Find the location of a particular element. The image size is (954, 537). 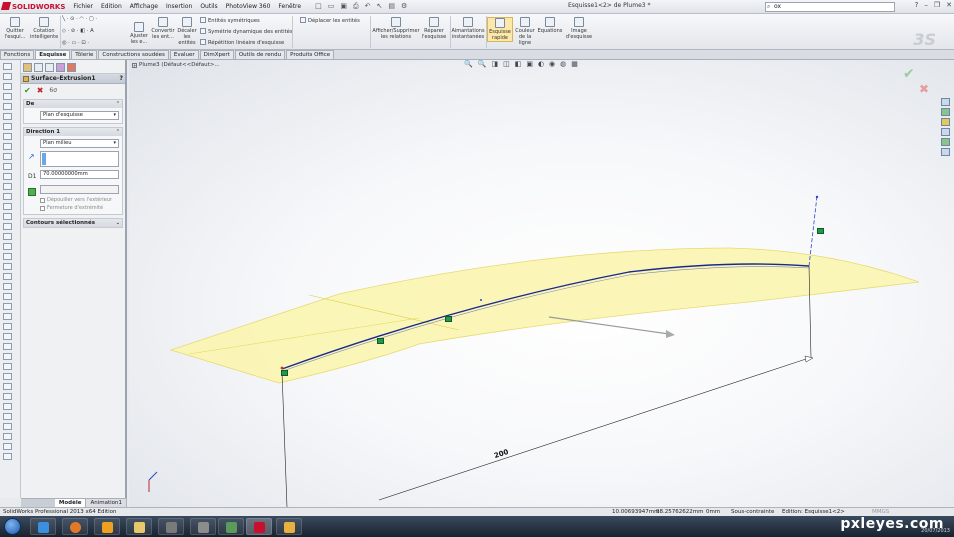

new-icon: □ is located at coordinates (318, 6).